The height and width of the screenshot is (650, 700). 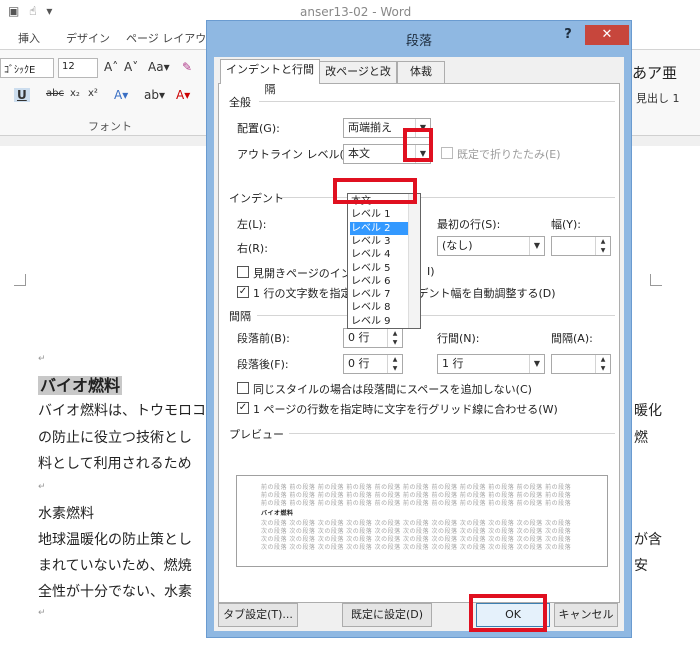 I want to click on indent-left-label: 左(L):, so click(x=252, y=224).